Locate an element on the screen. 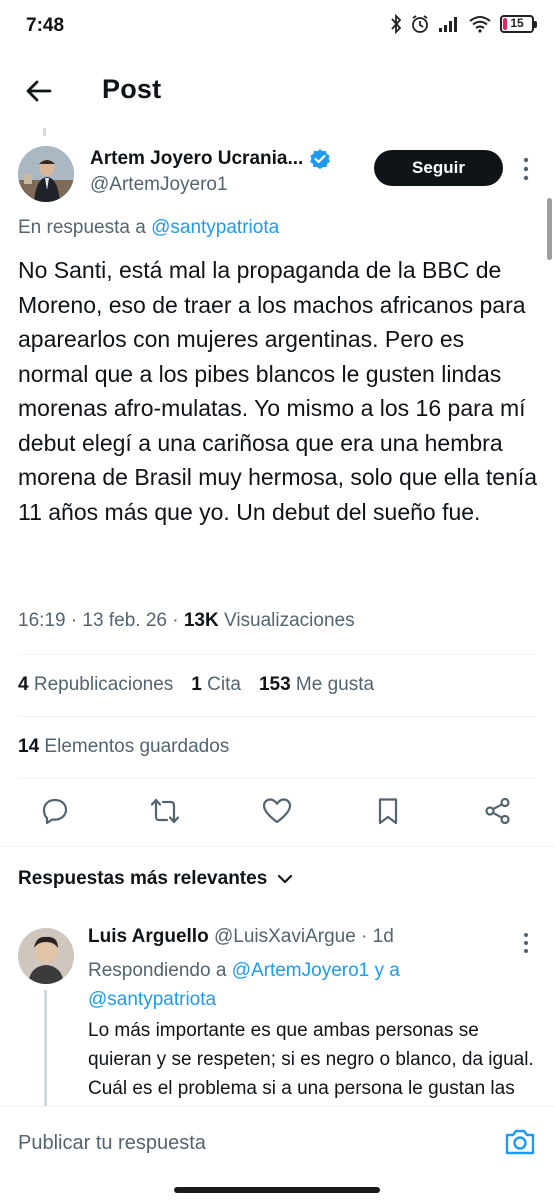  arrow-left-icon is located at coordinates (39, 91).